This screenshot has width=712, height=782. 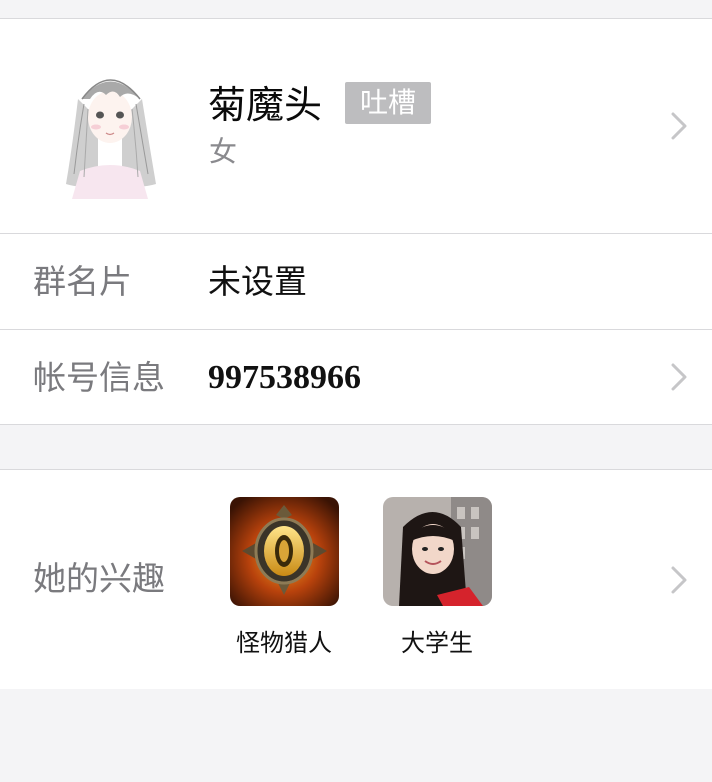 I want to click on group-card-value: 未设置, so click(x=257, y=281).